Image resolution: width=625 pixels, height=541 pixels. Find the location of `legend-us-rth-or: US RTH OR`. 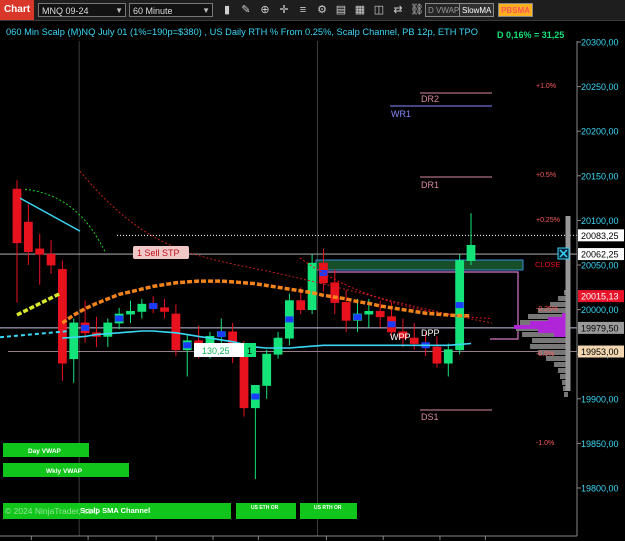

legend-us-rth-or: US RTH OR is located at coordinates (328, 511).